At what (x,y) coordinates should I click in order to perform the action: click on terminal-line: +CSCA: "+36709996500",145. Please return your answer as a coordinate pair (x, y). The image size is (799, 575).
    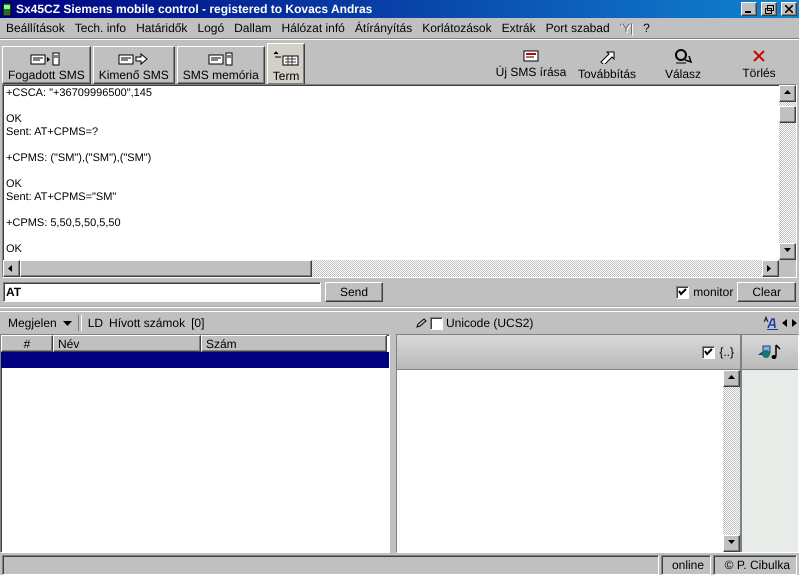
    Looking at the image, I should click on (80, 93).